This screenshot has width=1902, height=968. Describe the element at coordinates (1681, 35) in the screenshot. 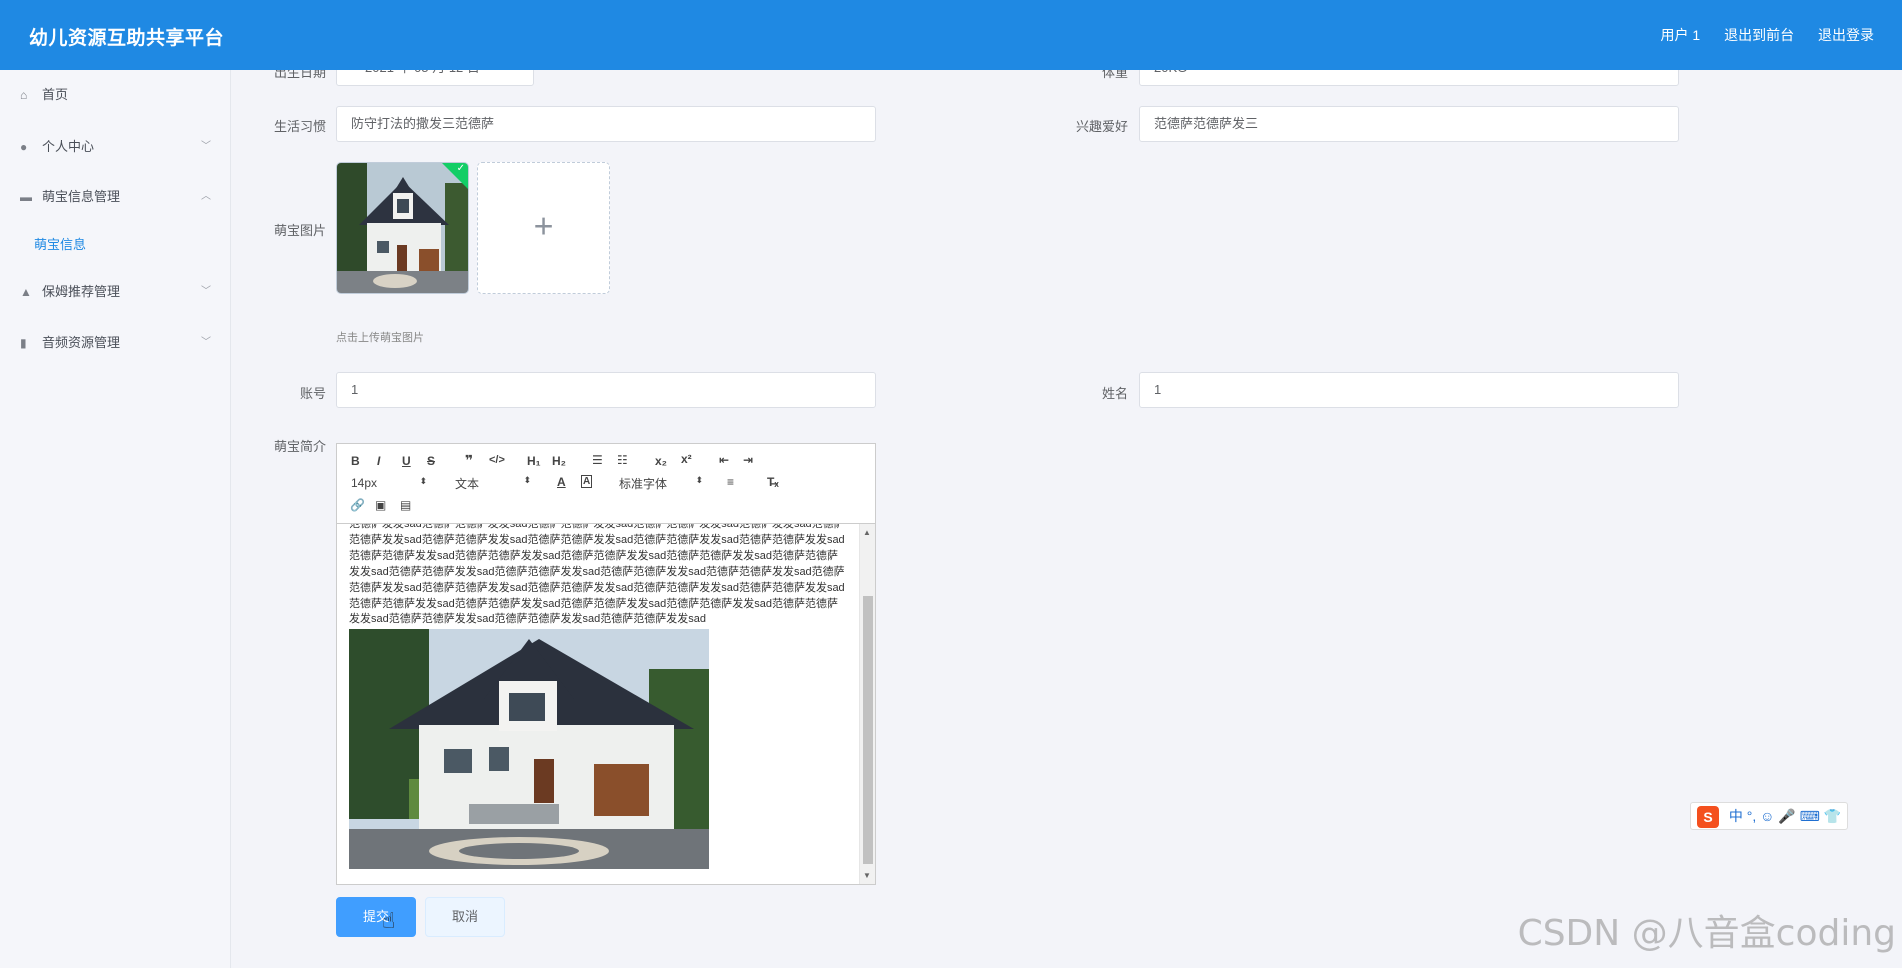

I see `user-link: 用户 1` at that location.